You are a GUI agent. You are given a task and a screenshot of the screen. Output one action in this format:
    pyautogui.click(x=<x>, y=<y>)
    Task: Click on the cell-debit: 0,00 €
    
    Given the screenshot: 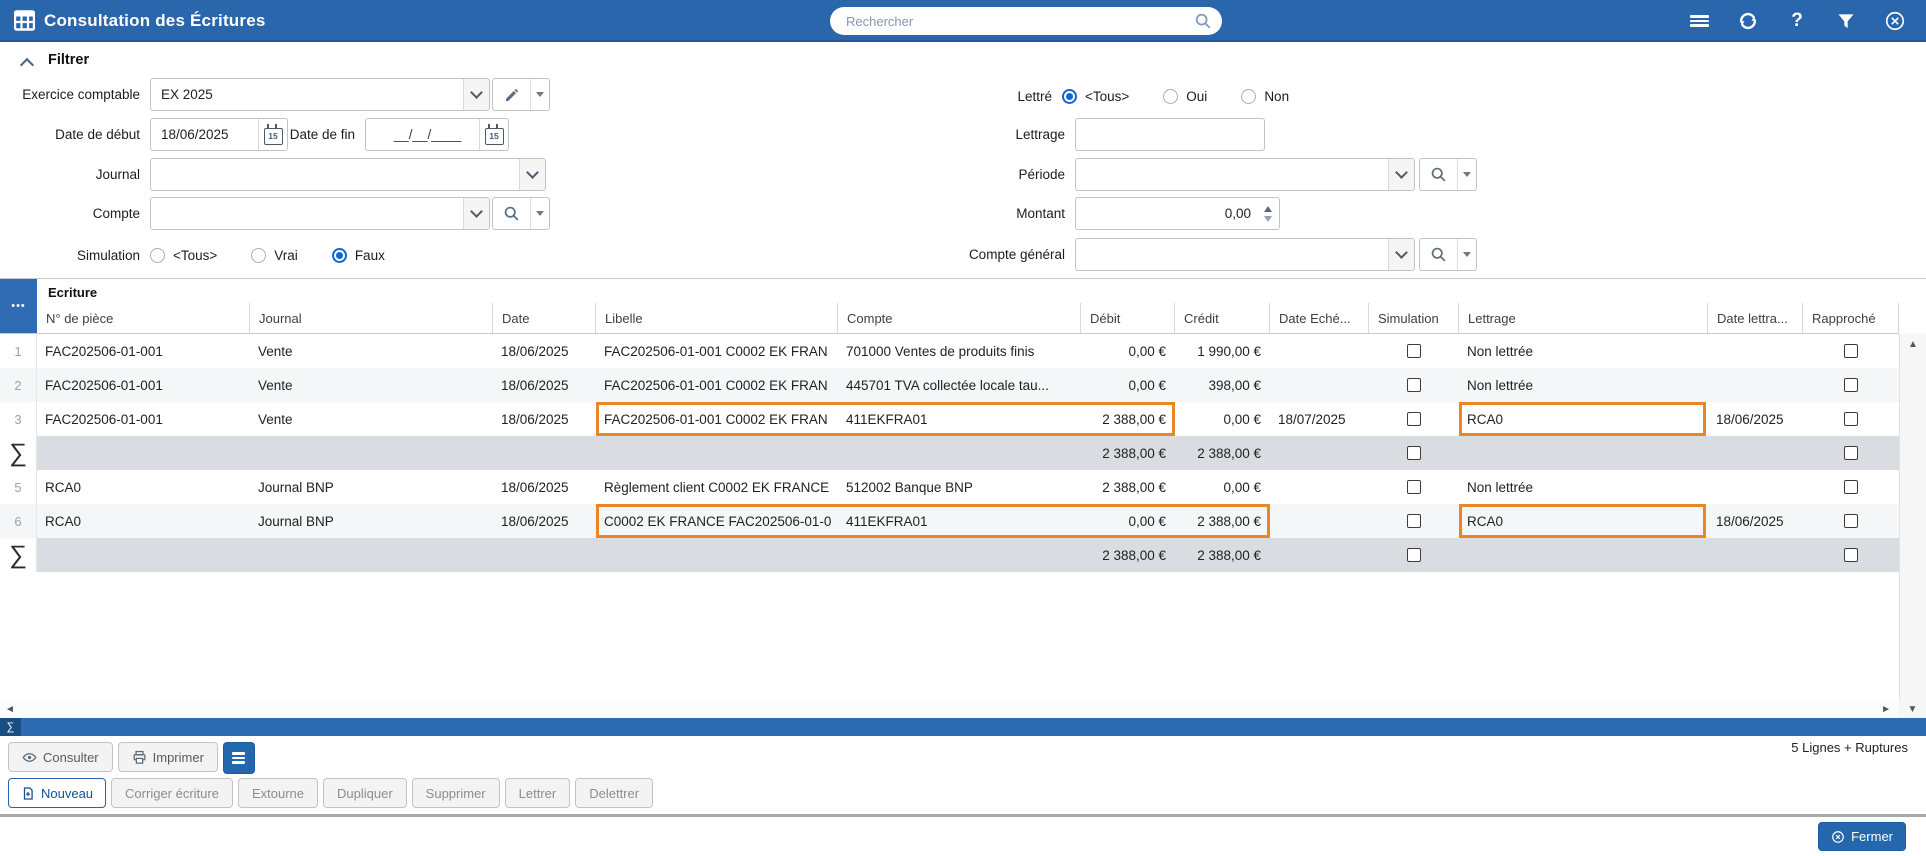 What is the action you would take?
    pyautogui.click(x=1128, y=385)
    